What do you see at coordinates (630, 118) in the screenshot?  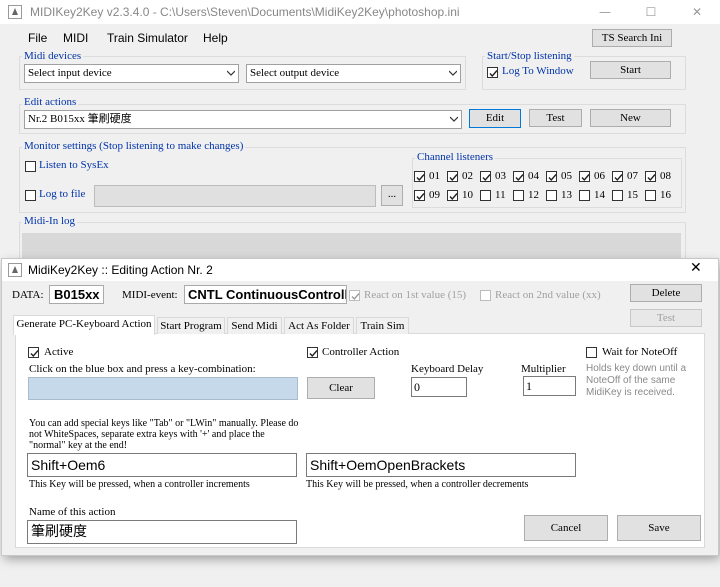 I see `new-button: New` at bounding box center [630, 118].